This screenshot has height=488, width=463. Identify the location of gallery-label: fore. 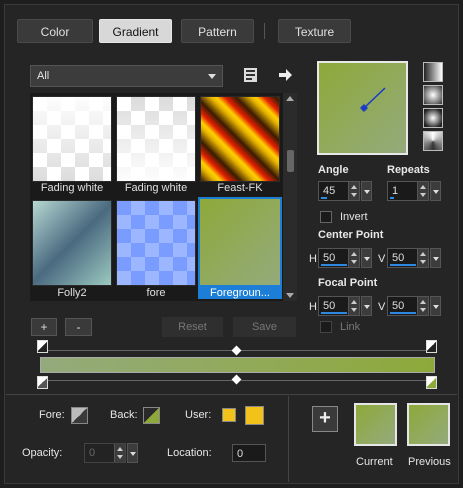
(156, 293).